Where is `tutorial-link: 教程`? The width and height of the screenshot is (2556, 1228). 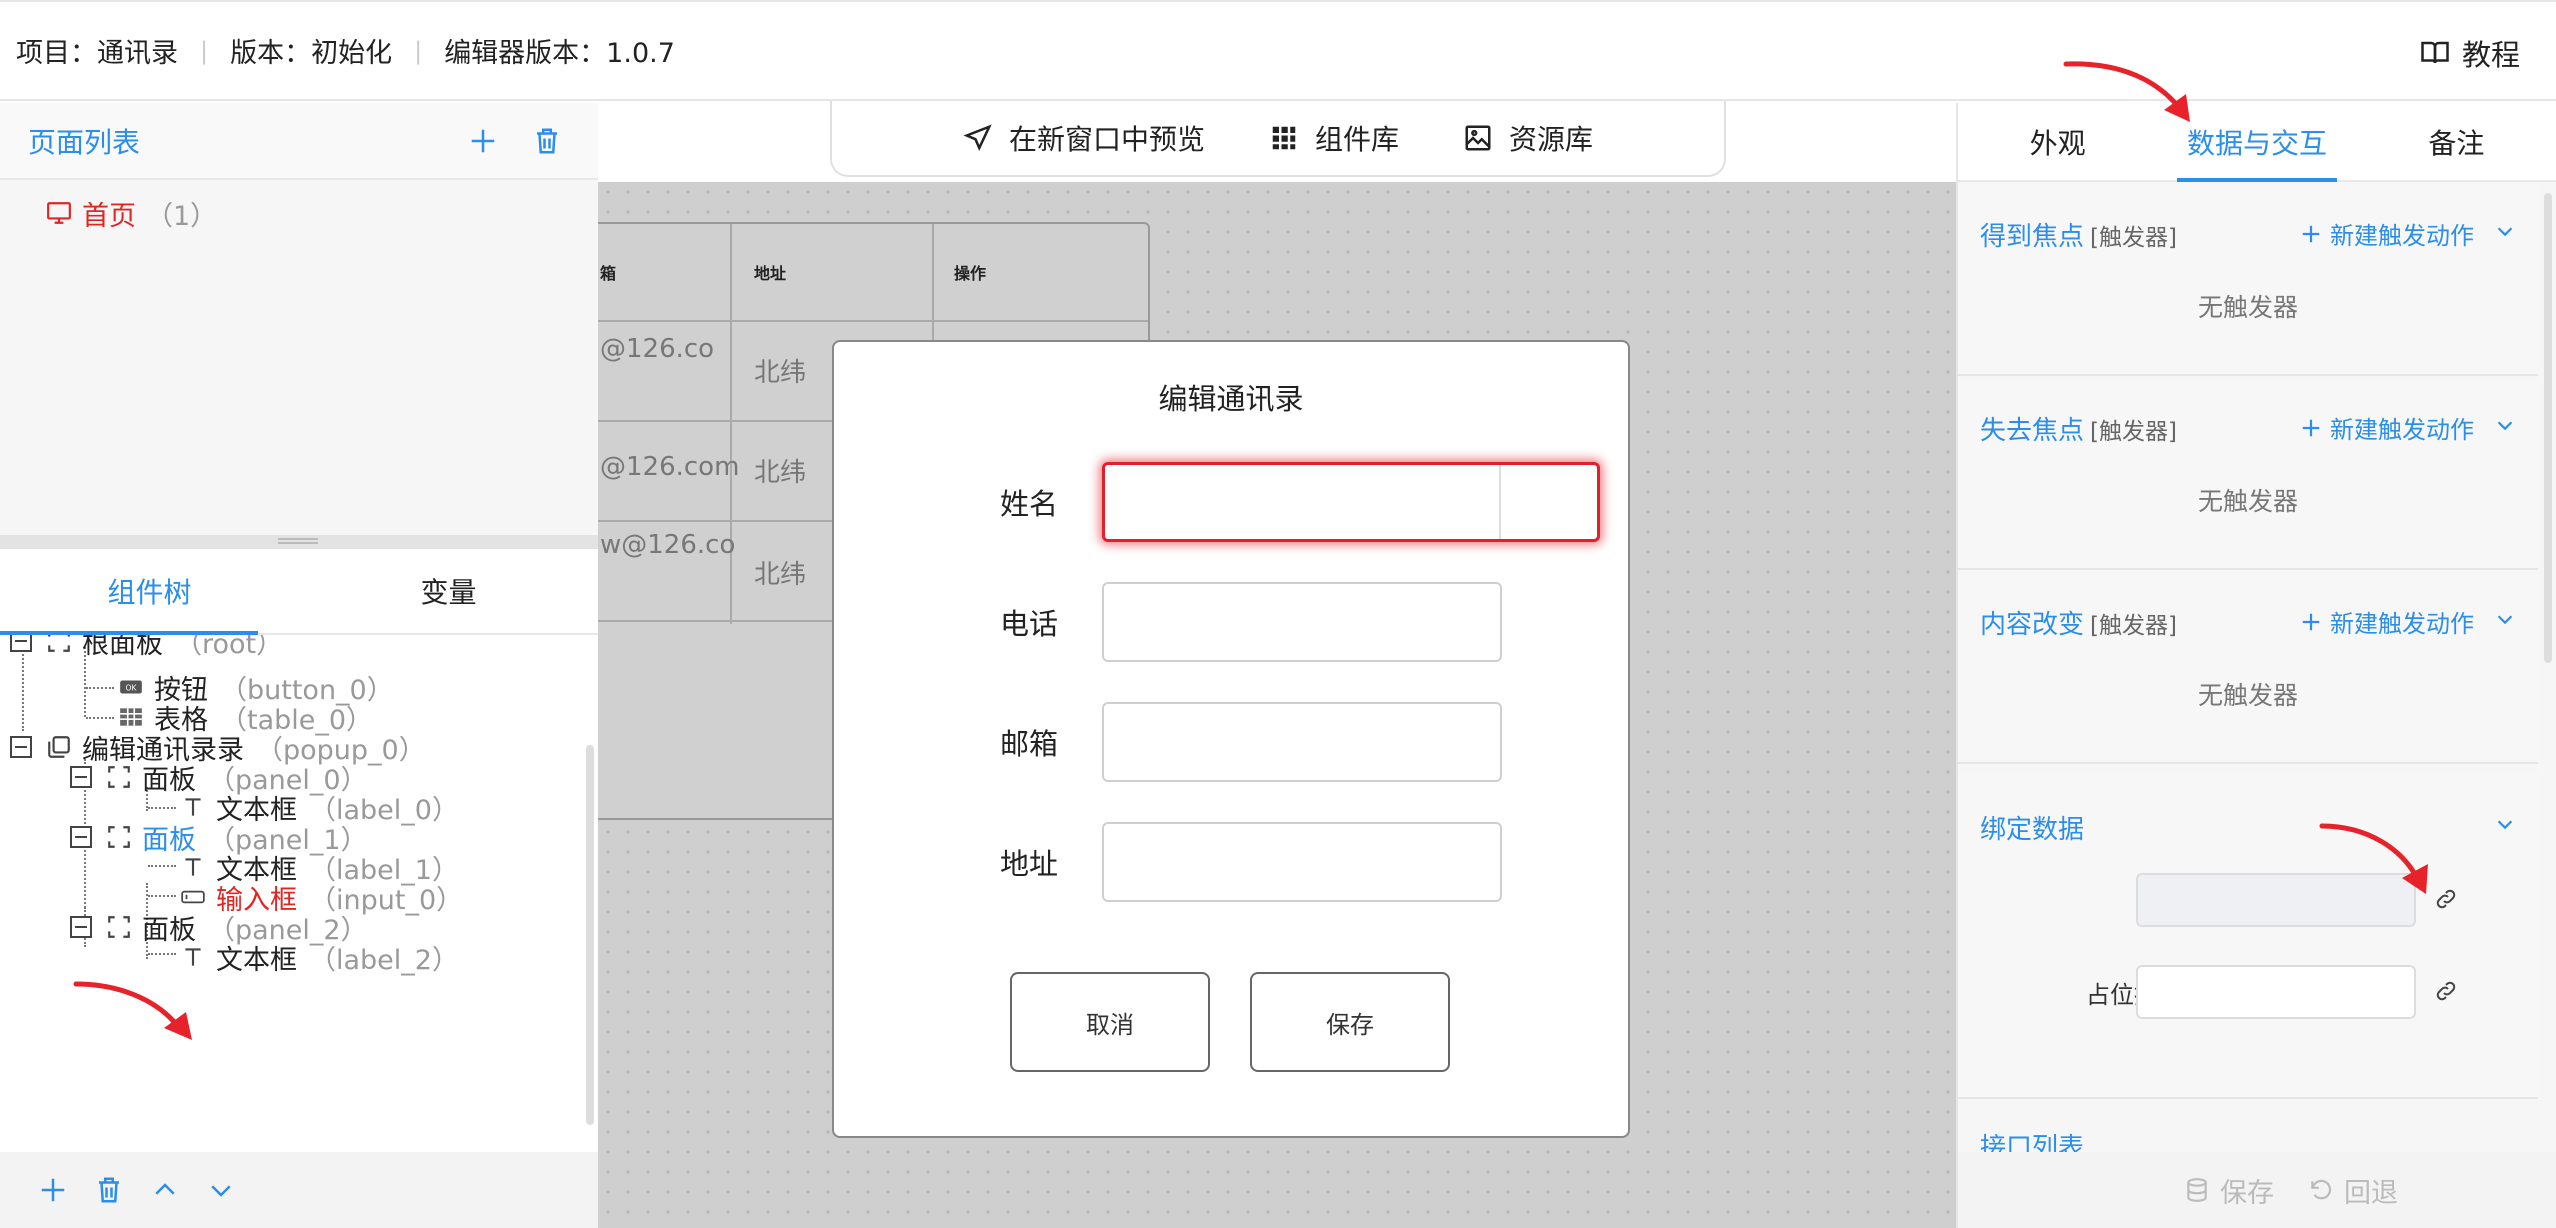
tutorial-link: 教程 is located at coordinates (2470, 52).